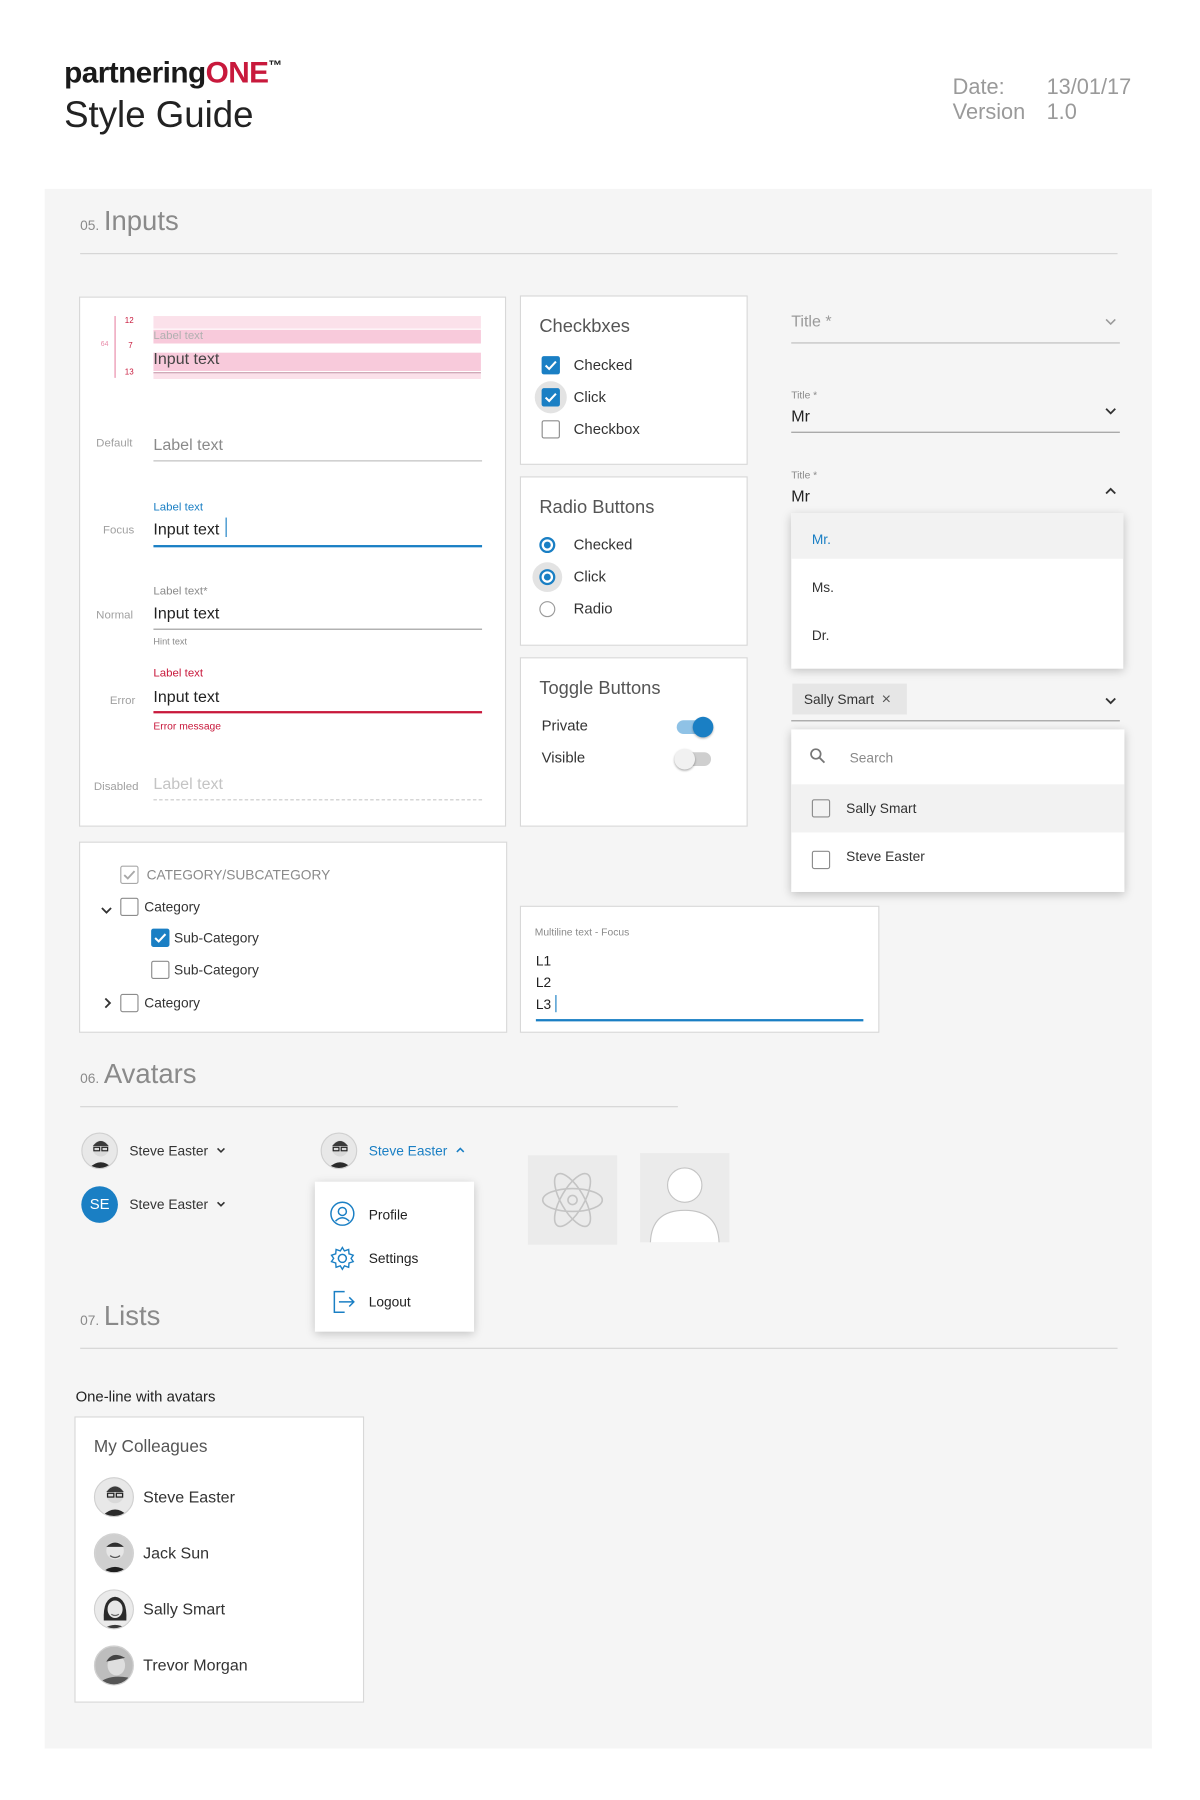  I want to click on radio-buttons-panel: Radio Buttons Checked Click Radio, so click(633, 561).